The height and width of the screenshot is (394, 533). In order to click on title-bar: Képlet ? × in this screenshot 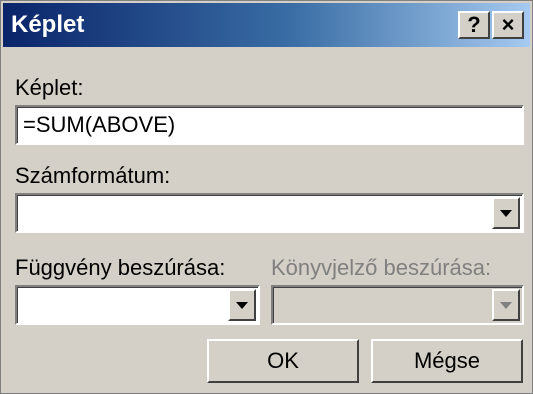, I will do `click(266, 25)`.